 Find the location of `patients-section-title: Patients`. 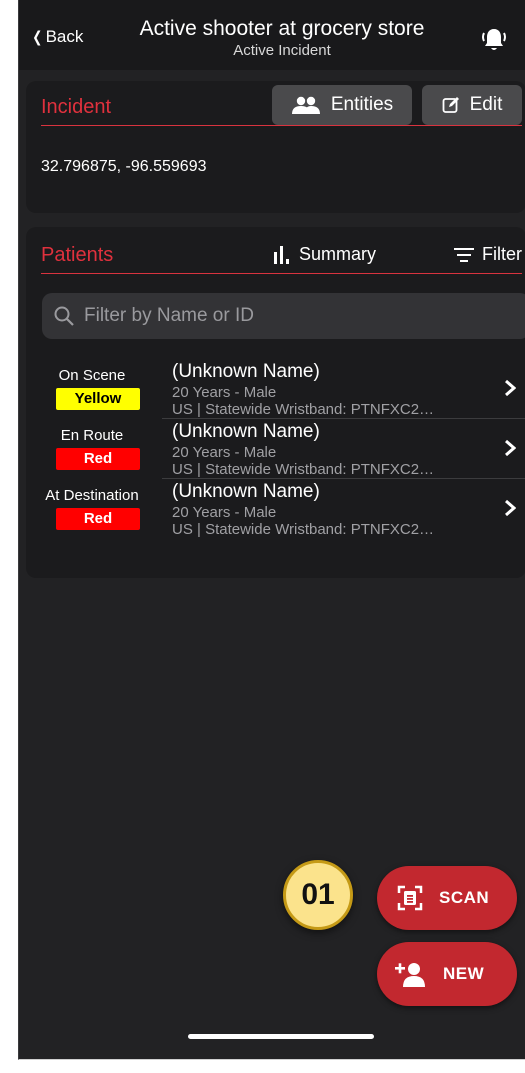

patients-section-title: Patients is located at coordinates (77, 255).